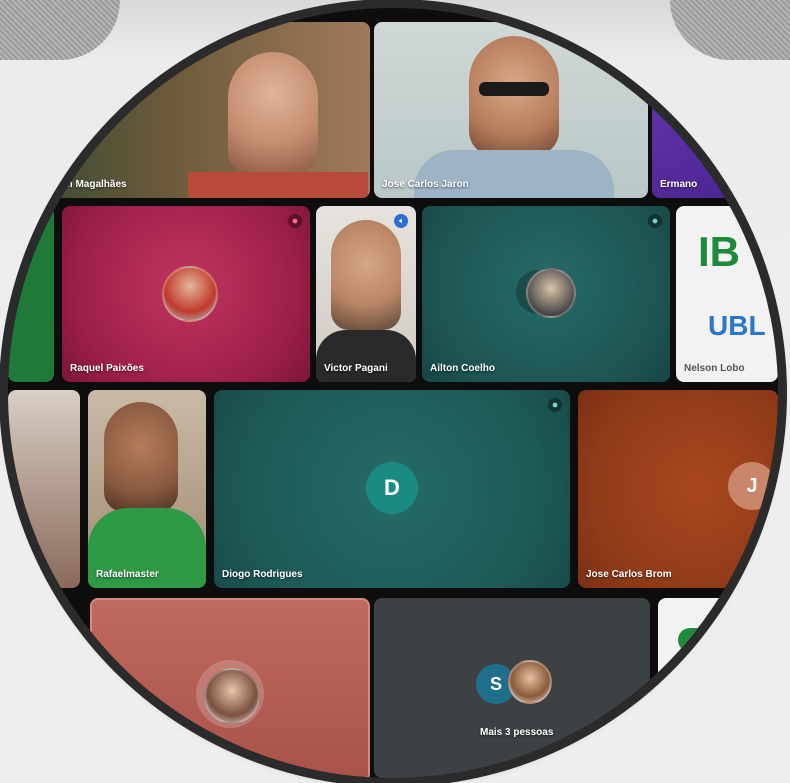  I want to click on participant-tile-nelson: IB UBL Nelson Lobo, so click(727, 294).